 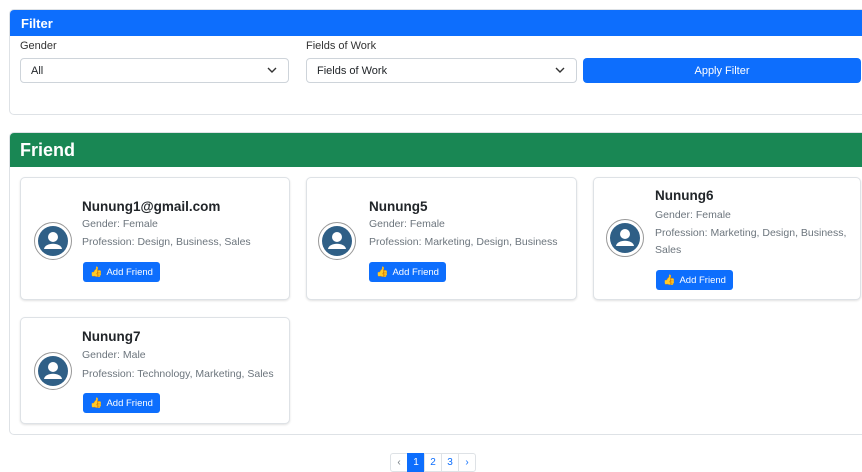 What do you see at coordinates (398, 206) in the screenshot?
I see `friend-name: Nunung5` at bounding box center [398, 206].